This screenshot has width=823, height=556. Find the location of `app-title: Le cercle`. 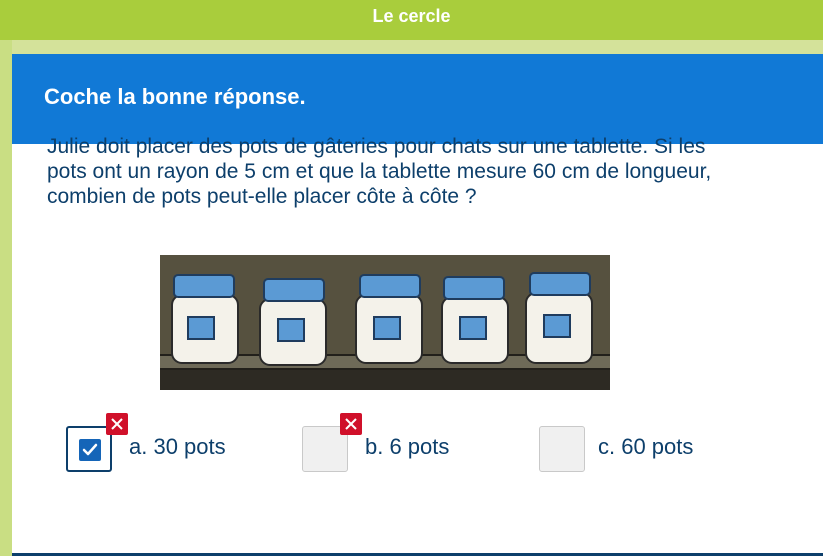

app-title: Le cercle is located at coordinates (411, 16).